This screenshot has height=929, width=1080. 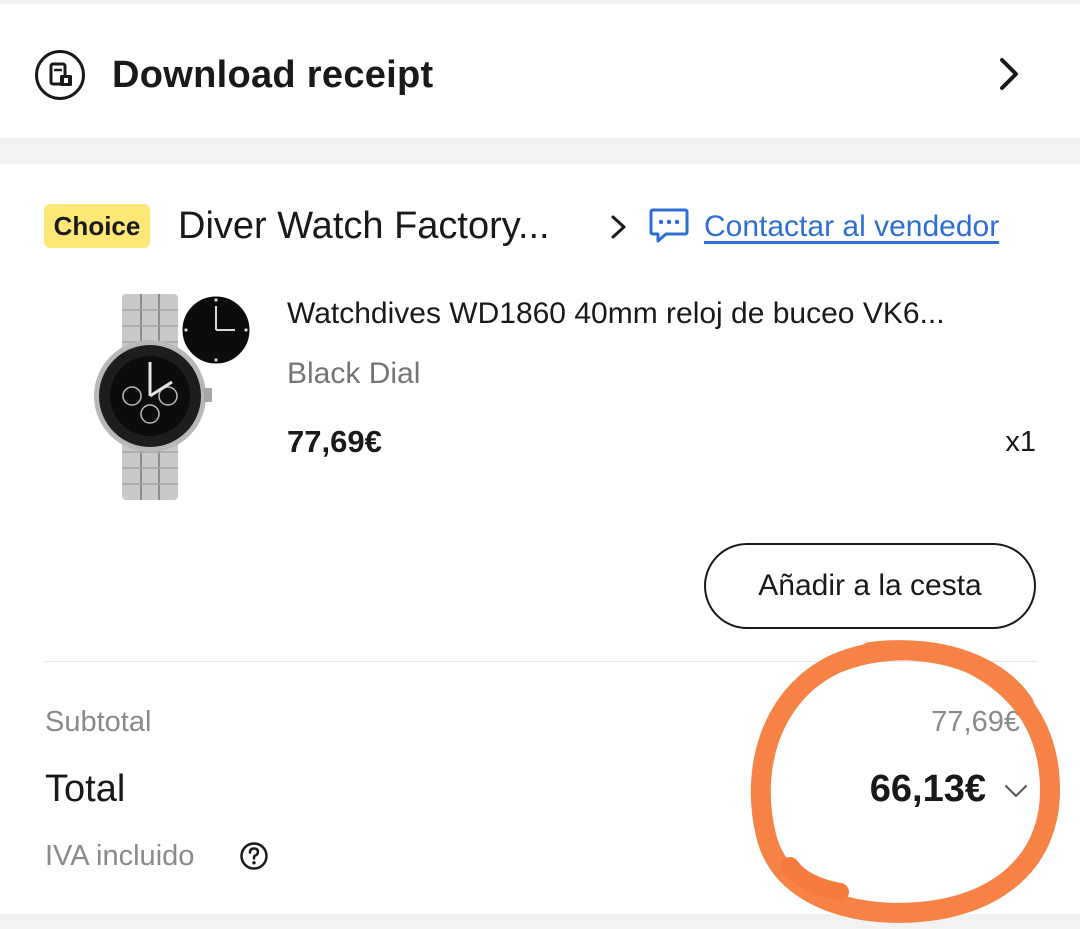 What do you see at coordinates (254, 856) in the screenshot?
I see `question-circle-icon` at bounding box center [254, 856].